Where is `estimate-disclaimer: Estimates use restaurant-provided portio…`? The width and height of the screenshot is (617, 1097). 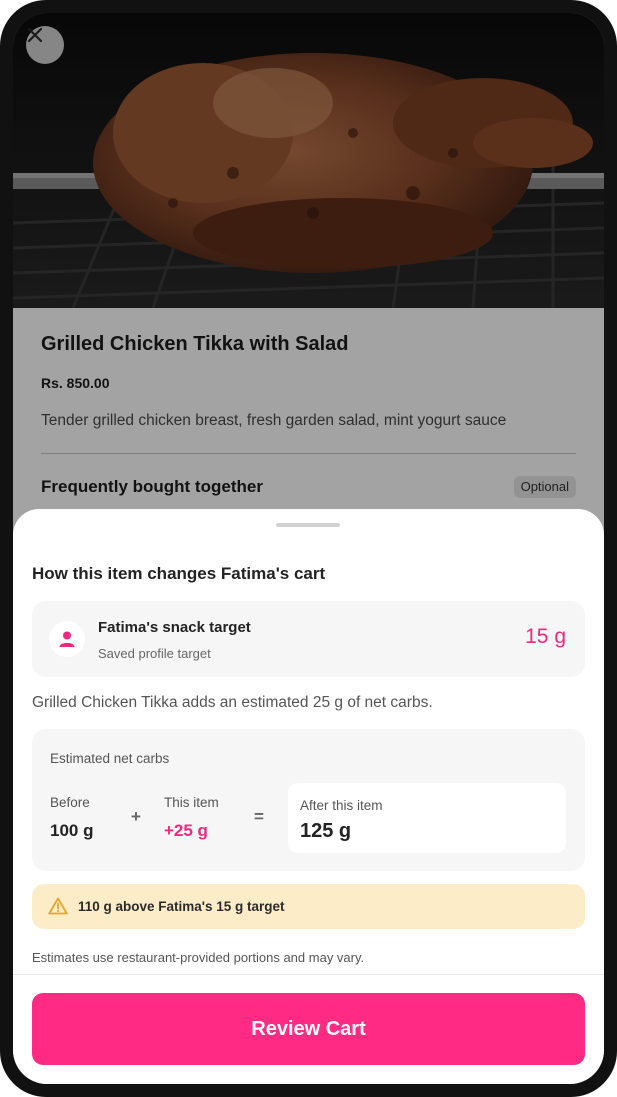 estimate-disclaimer: Estimates use restaurant-provided portio… is located at coordinates (198, 957).